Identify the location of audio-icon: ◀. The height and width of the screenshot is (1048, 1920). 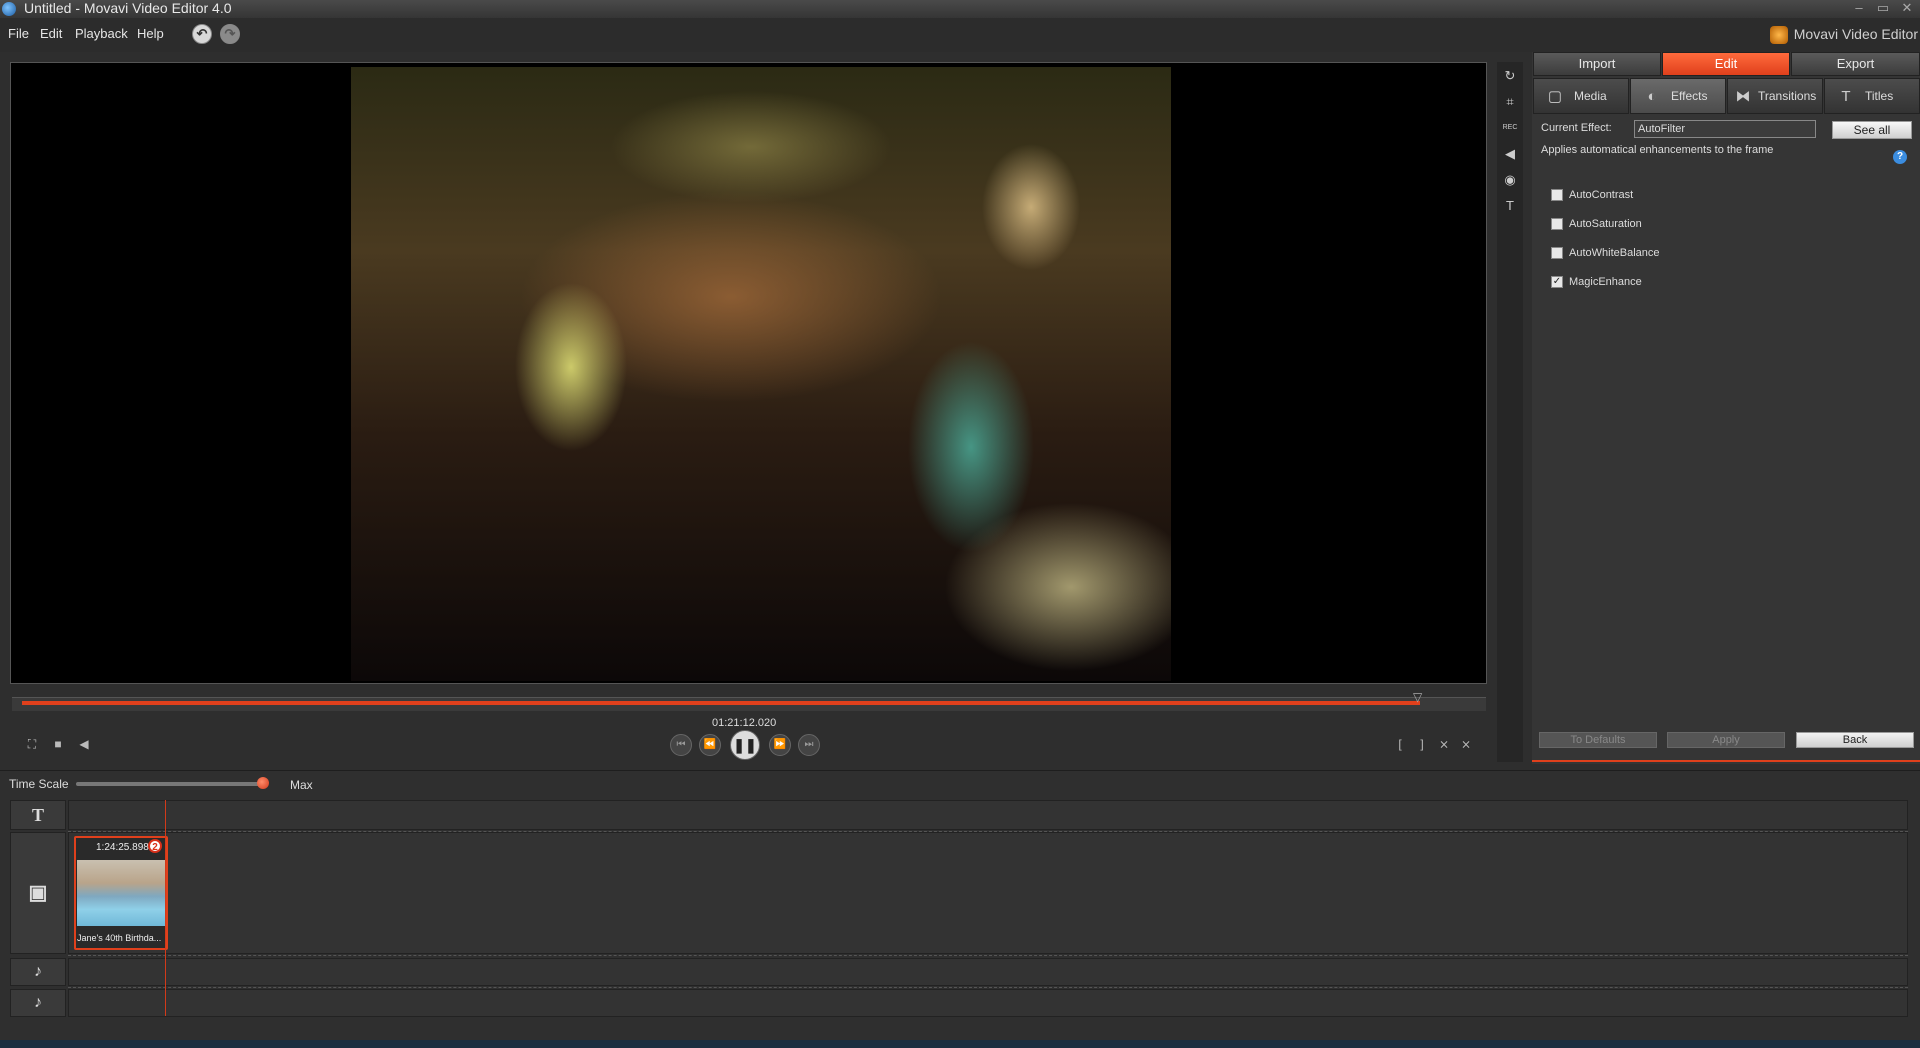
(1510, 154).